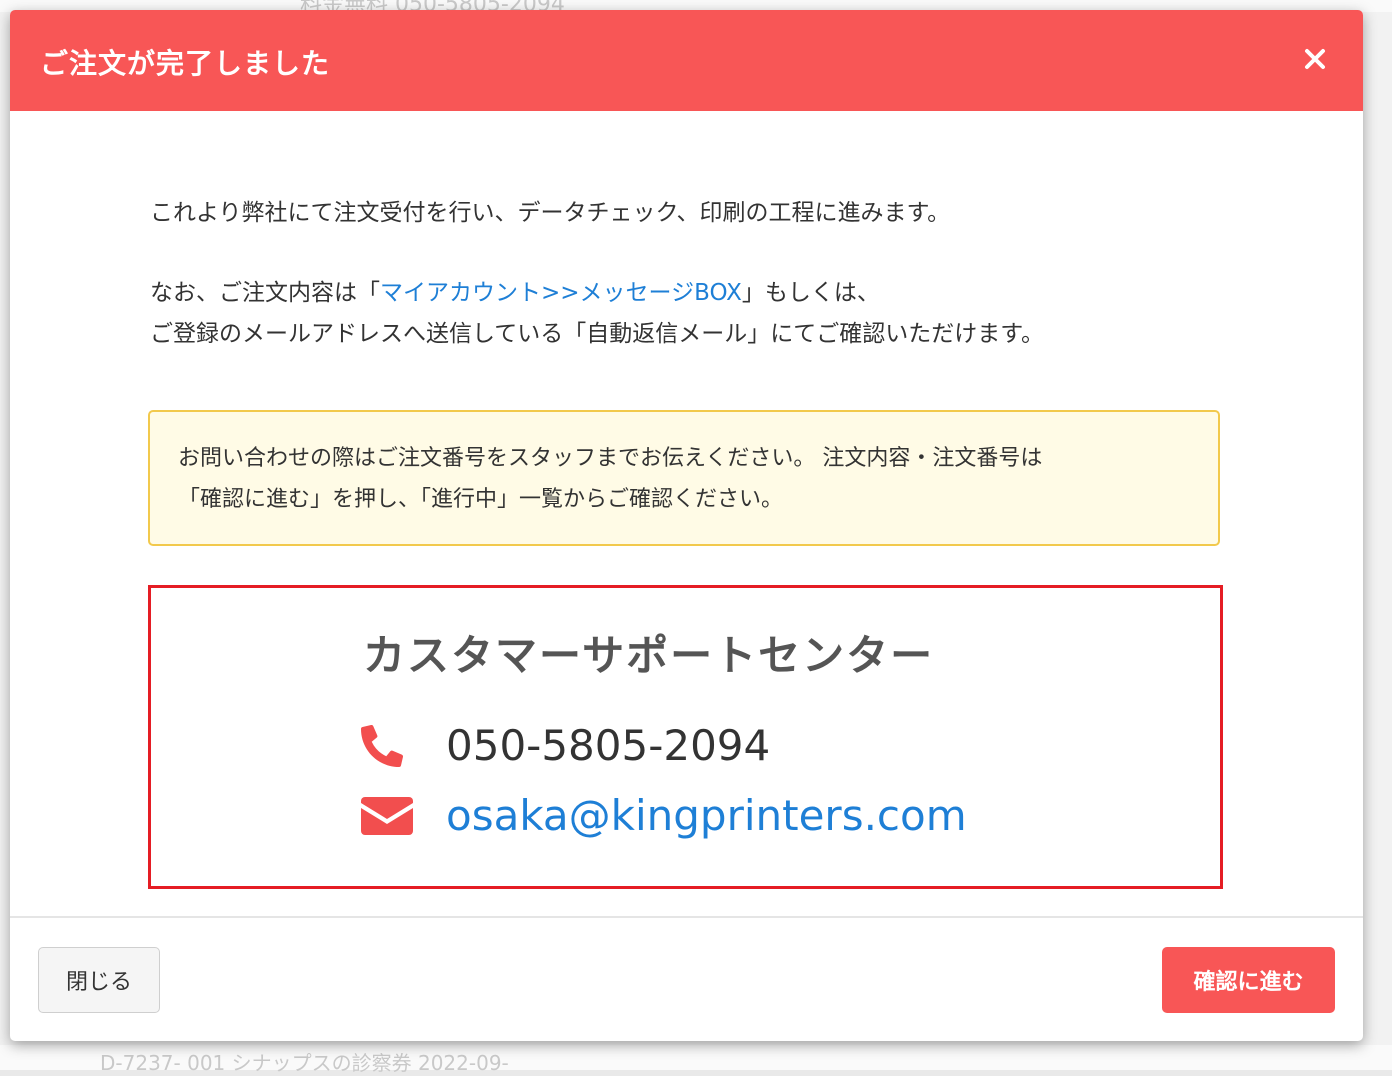 This screenshot has width=1392, height=1076. Describe the element at coordinates (265, 293) in the screenshot. I see `message-line-2-prefix: なお、ご注文内容は「` at that location.